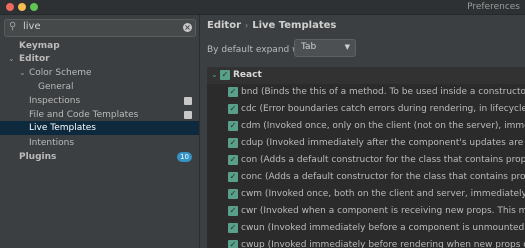  Describe the element at coordinates (224, 25) in the screenshot. I see `breadcrumb-root: Editor` at that location.